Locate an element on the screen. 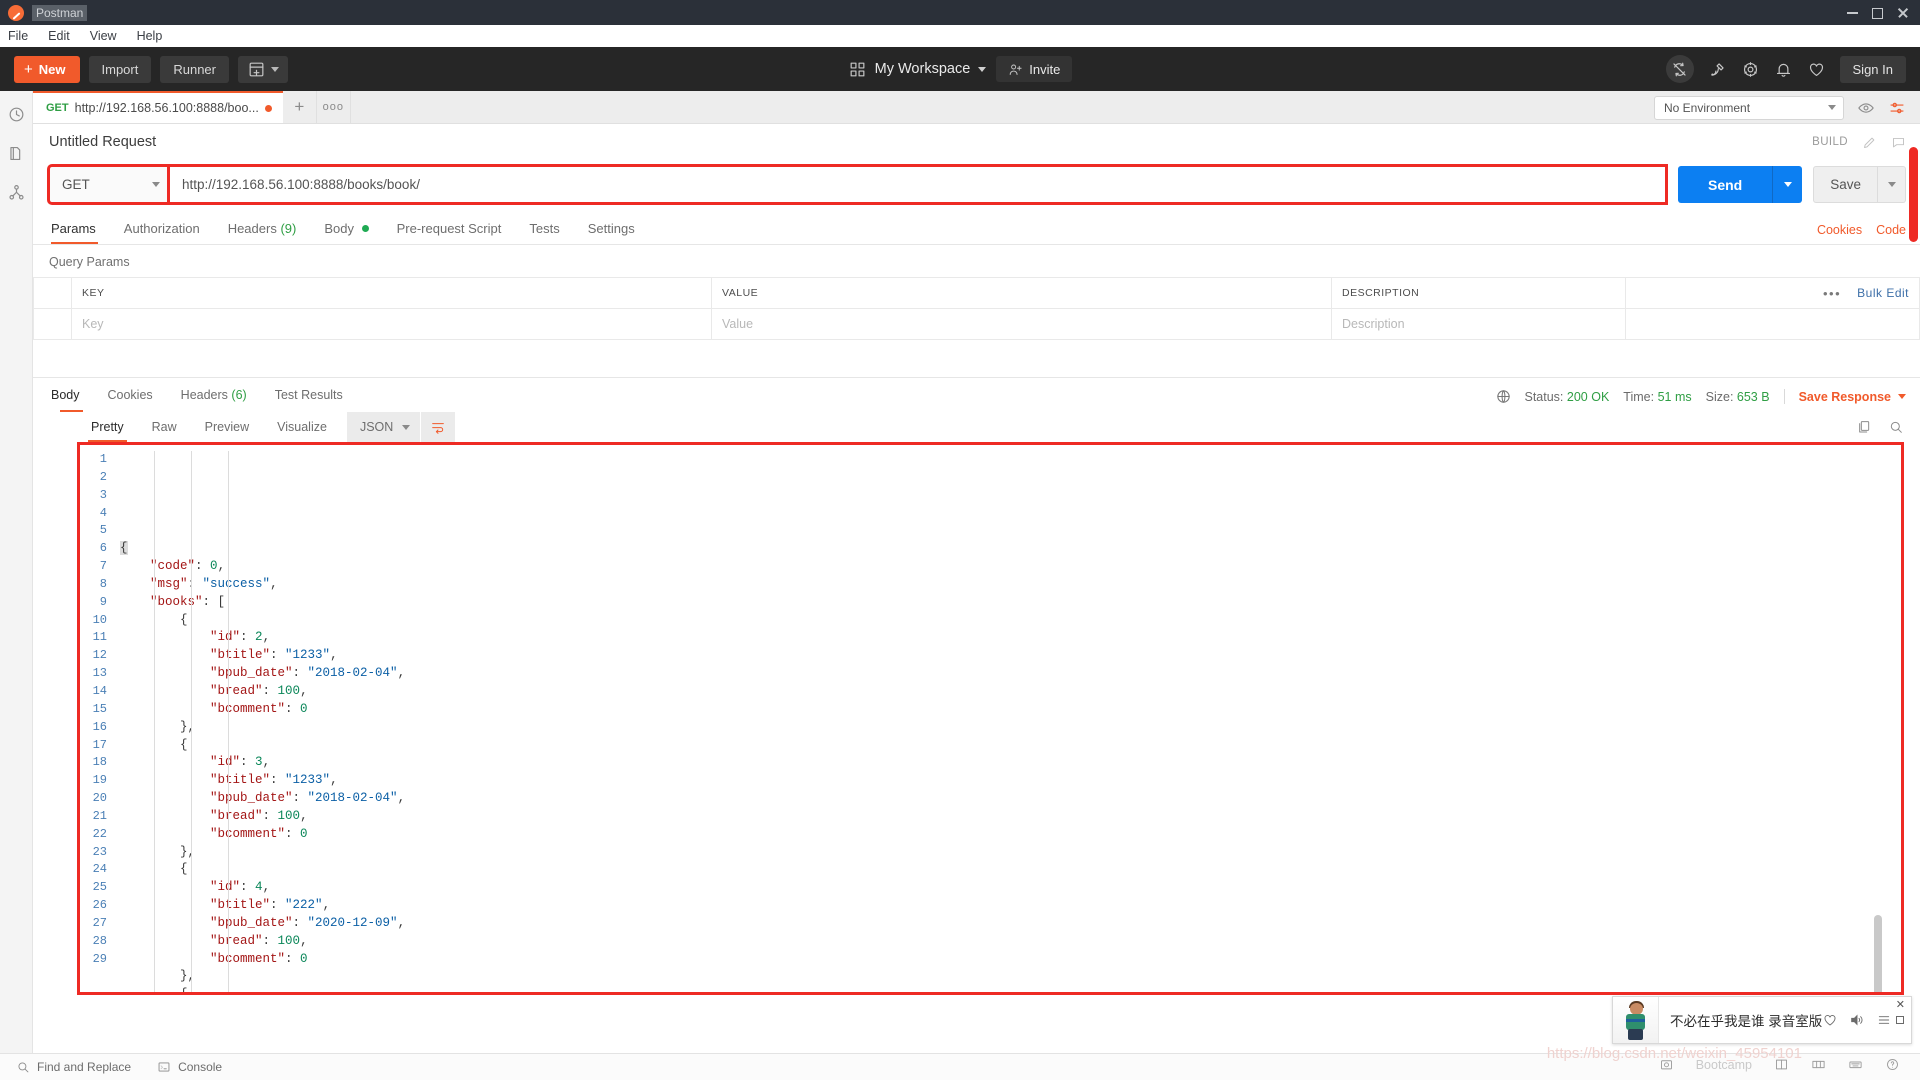  bell-icon is located at coordinates (1783, 69).